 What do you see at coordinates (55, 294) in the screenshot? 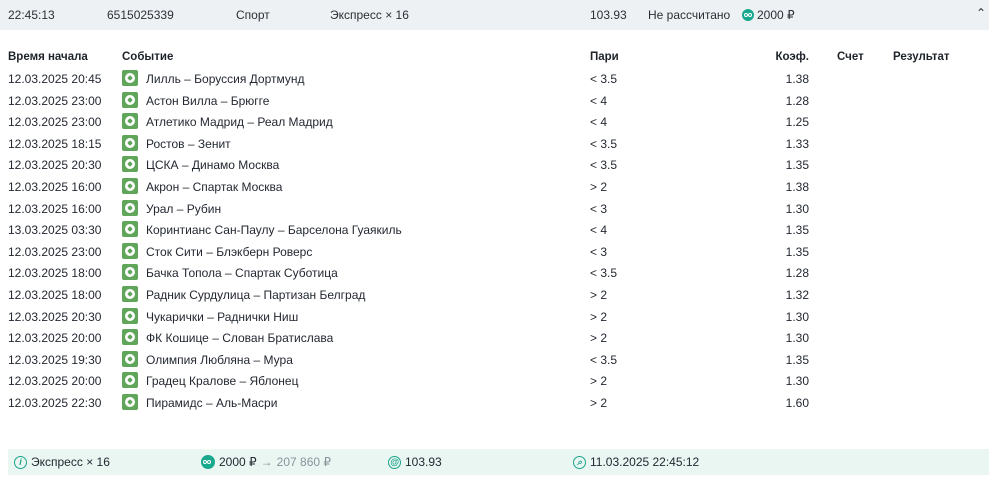
I see `row-start-time: 12.03.2025 18:00` at bounding box center [55, 294].